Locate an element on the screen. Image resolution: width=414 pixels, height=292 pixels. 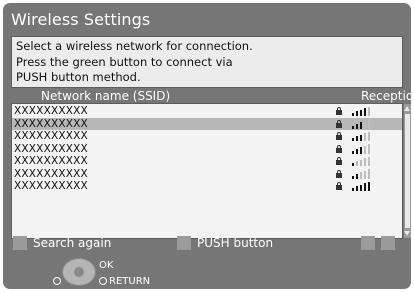
color-button-bar: Search again PUSH button is located at coordinates (211, 244).